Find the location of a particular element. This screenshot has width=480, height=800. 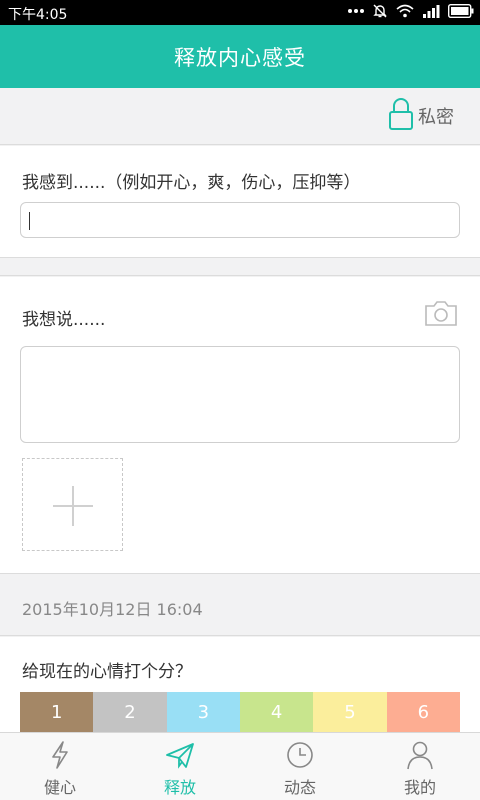

text-caret is located at coordinates (29, 221).